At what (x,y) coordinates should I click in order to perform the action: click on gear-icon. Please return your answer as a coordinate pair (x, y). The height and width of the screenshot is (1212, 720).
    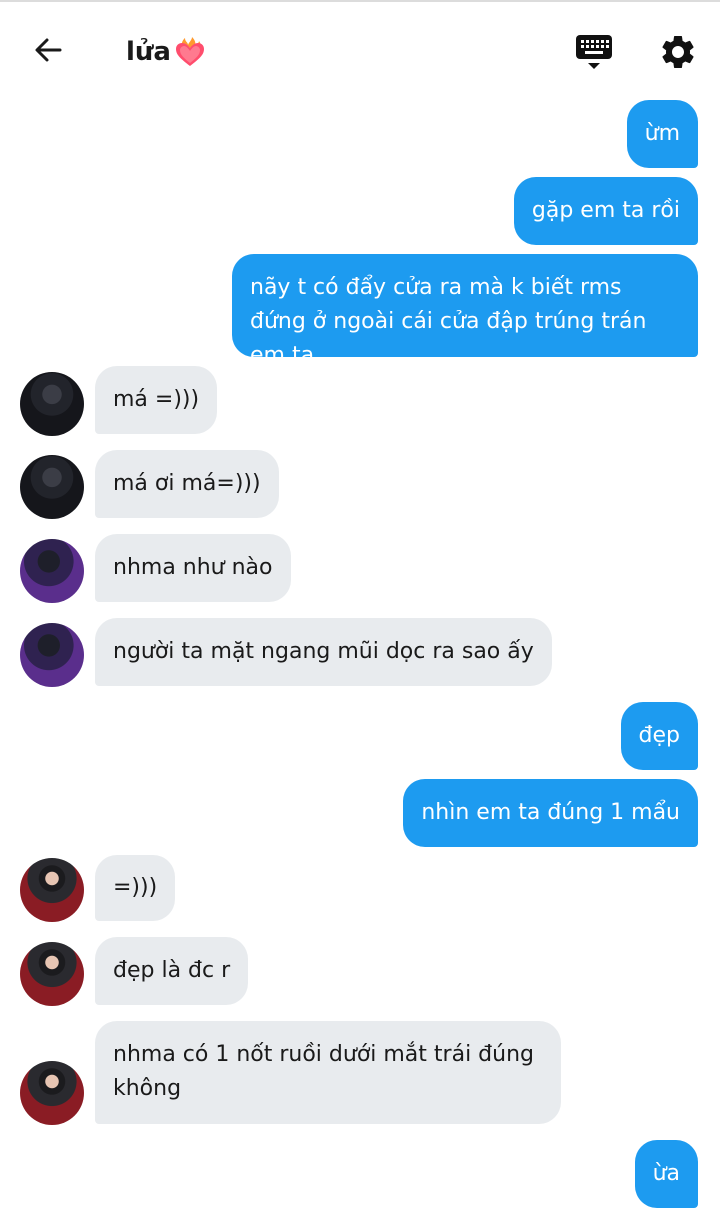
    Looking at the image, I should click on (678, 51).